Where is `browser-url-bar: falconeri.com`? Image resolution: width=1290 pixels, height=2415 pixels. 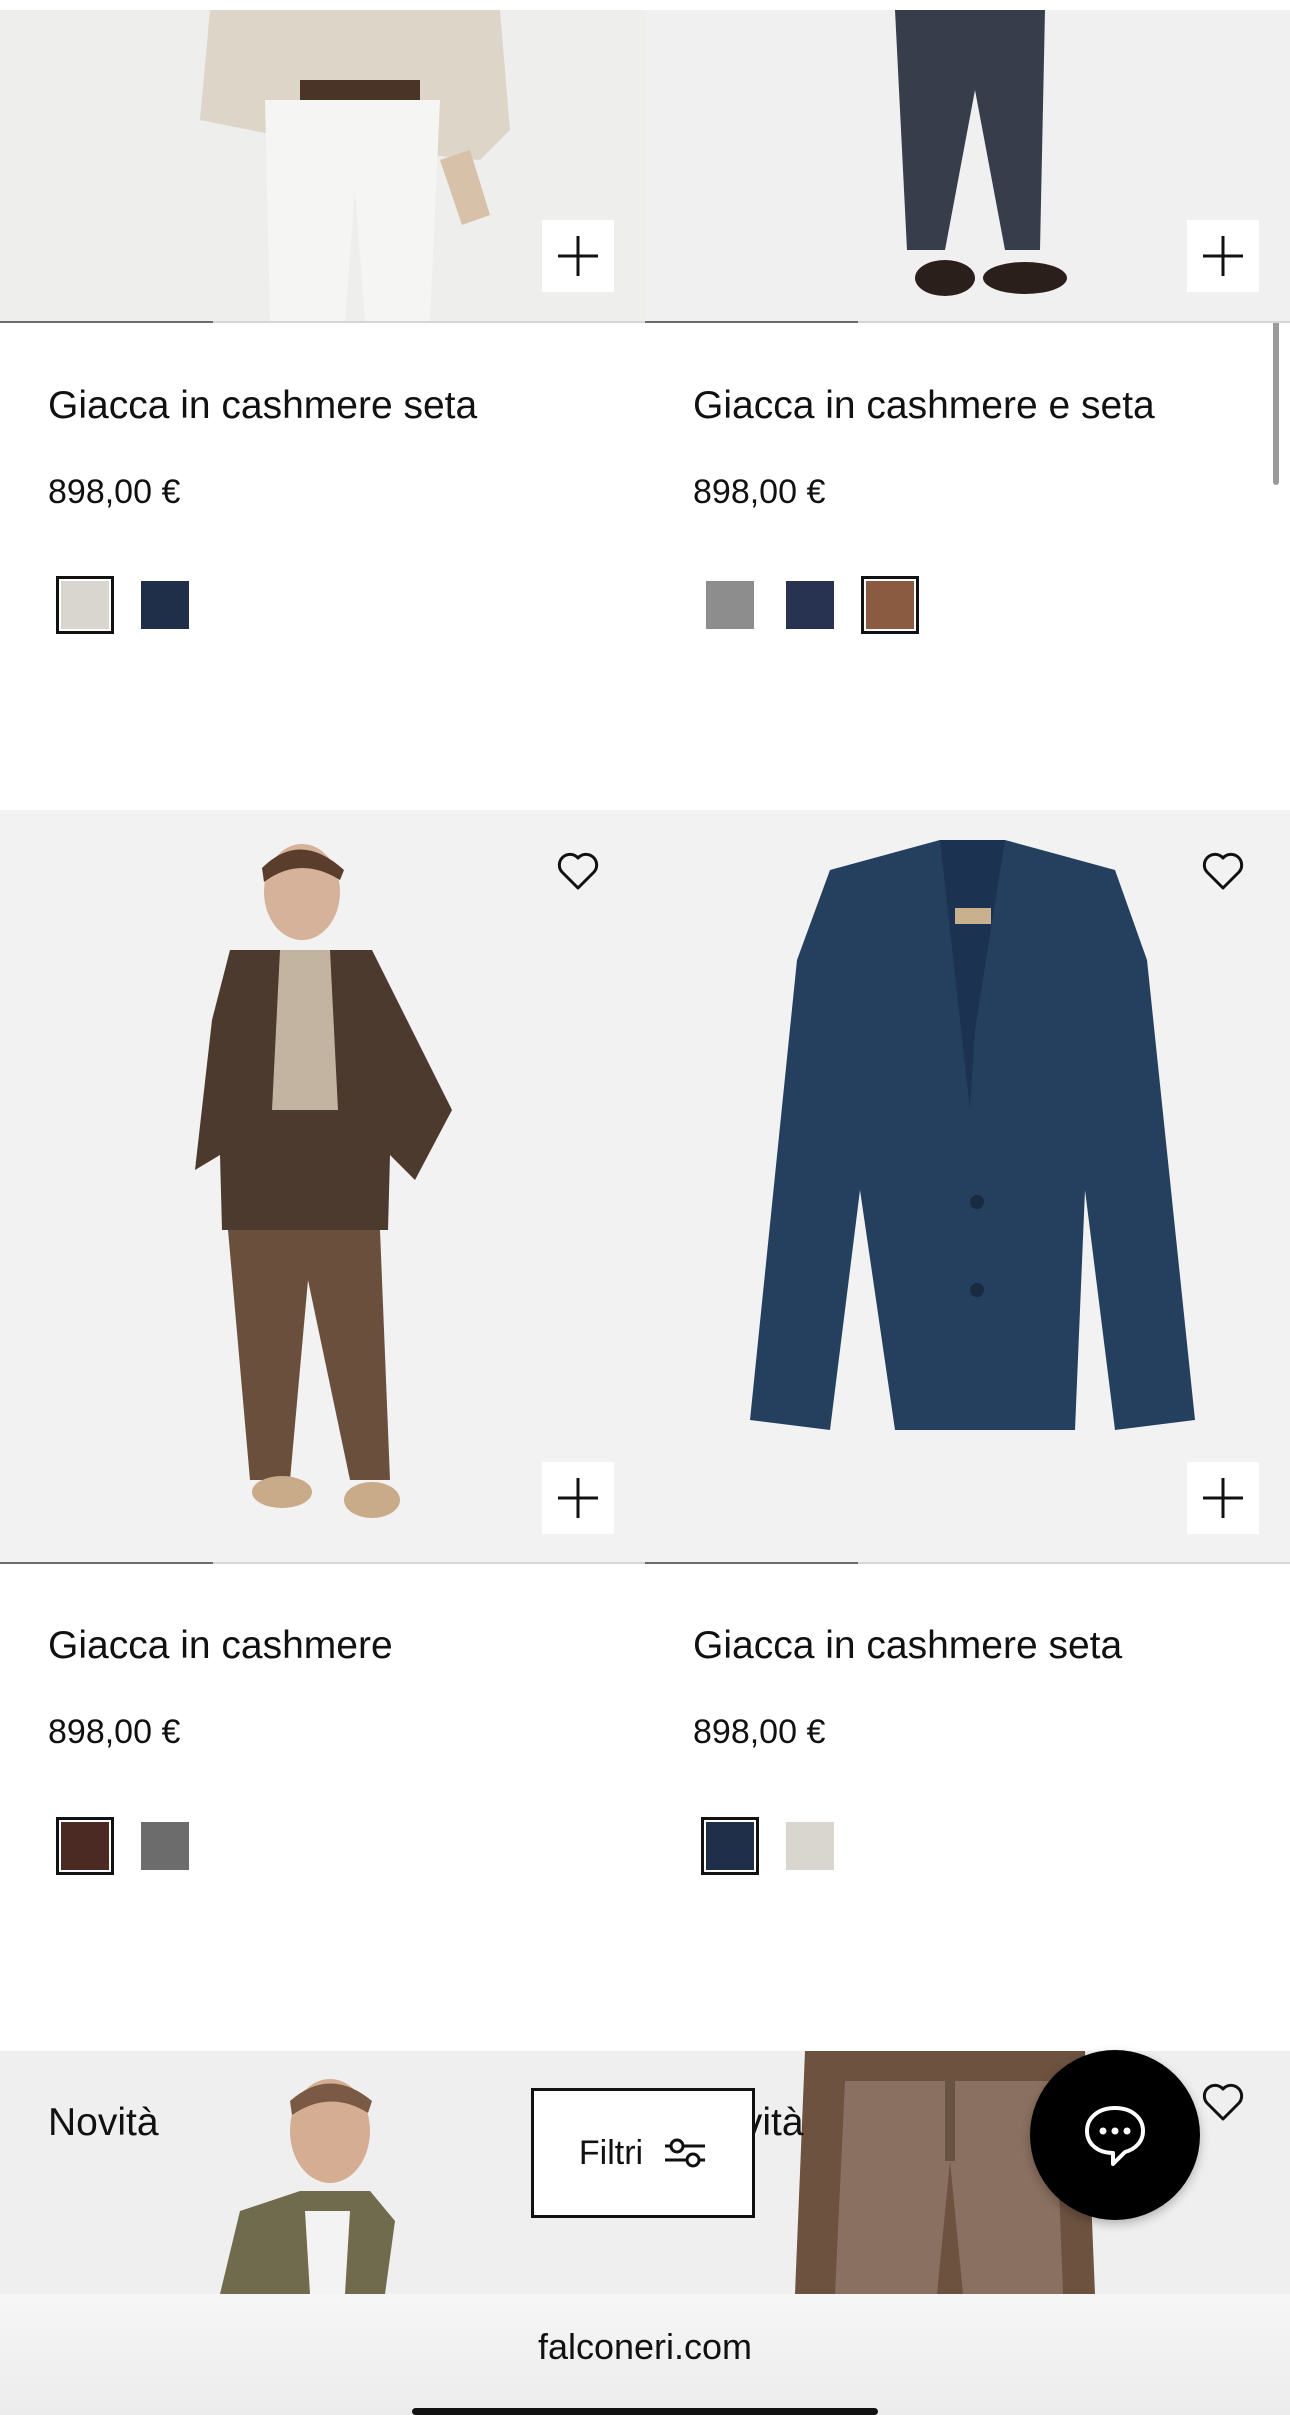
browser-url-bar: falconeri.com is located at coordinates (645, 2354).